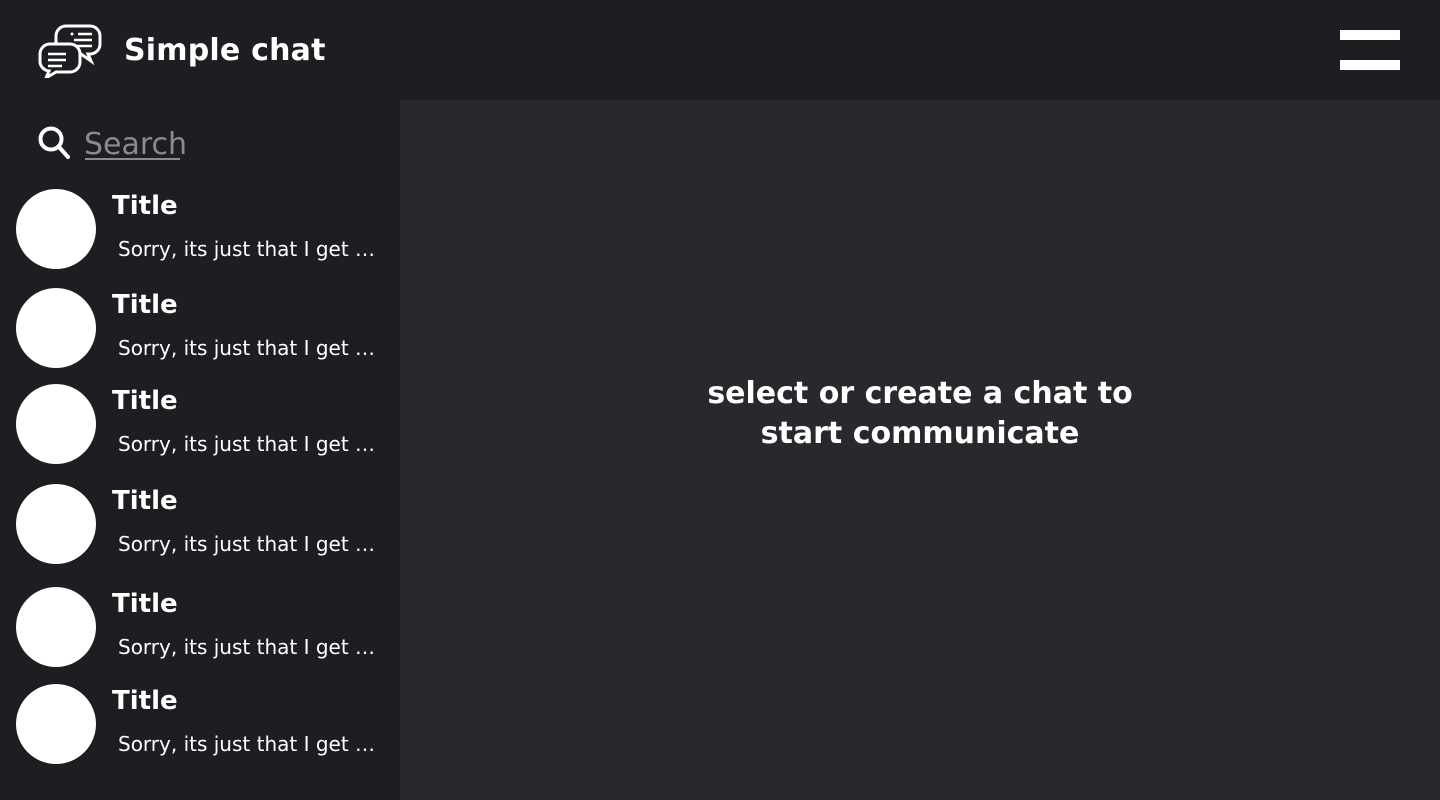  Describe the element at coordinates (1370, 65) in the screenshot. I see `menu-bar-bottom` at that location.